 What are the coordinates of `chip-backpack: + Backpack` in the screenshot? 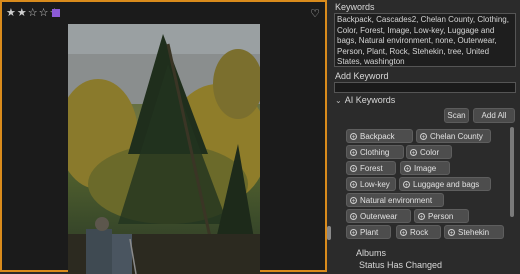 It's located at (379, 136).